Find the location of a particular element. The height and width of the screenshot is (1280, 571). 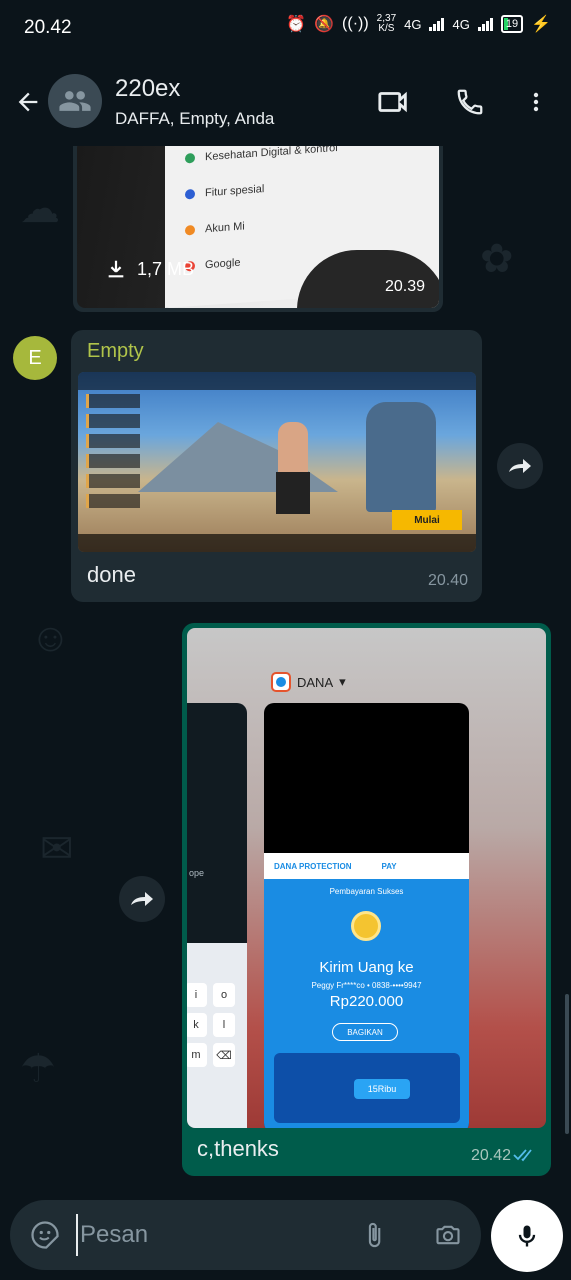

promo-banner: 15Ribu is located at coordinates (367, 1088).